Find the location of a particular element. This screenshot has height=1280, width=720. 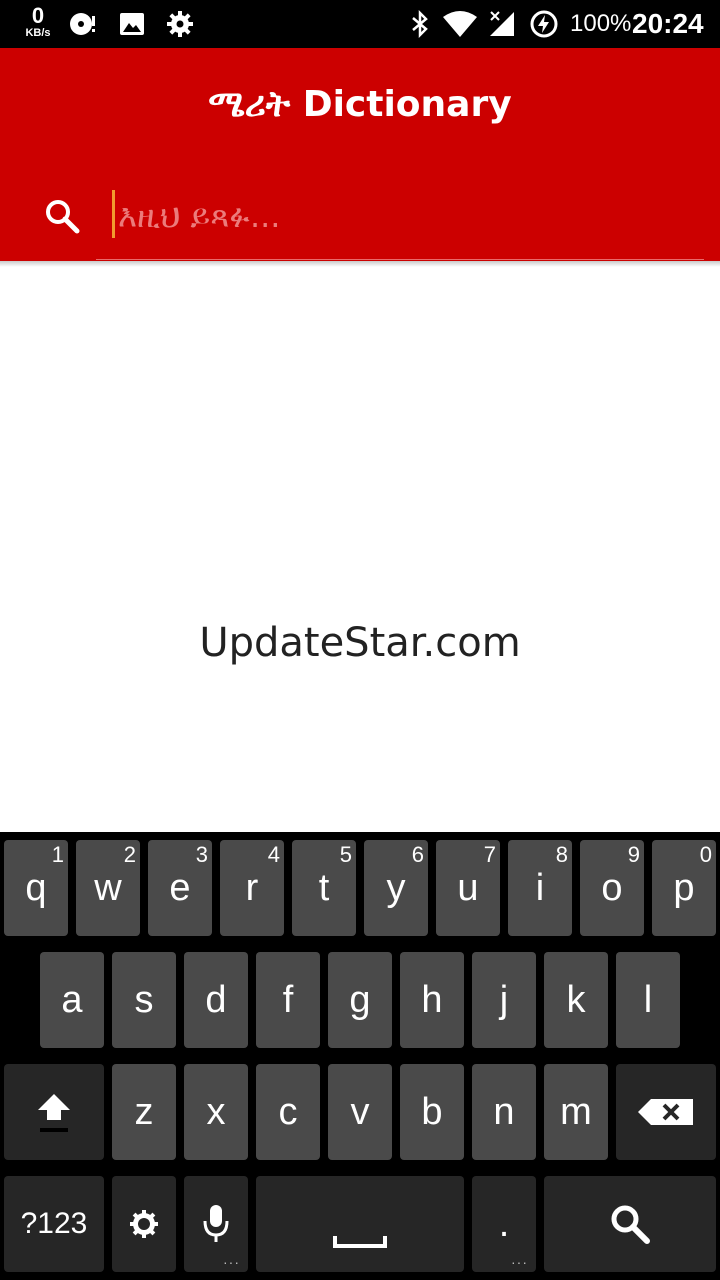

key-label: e is located at coordinates (180, 887).